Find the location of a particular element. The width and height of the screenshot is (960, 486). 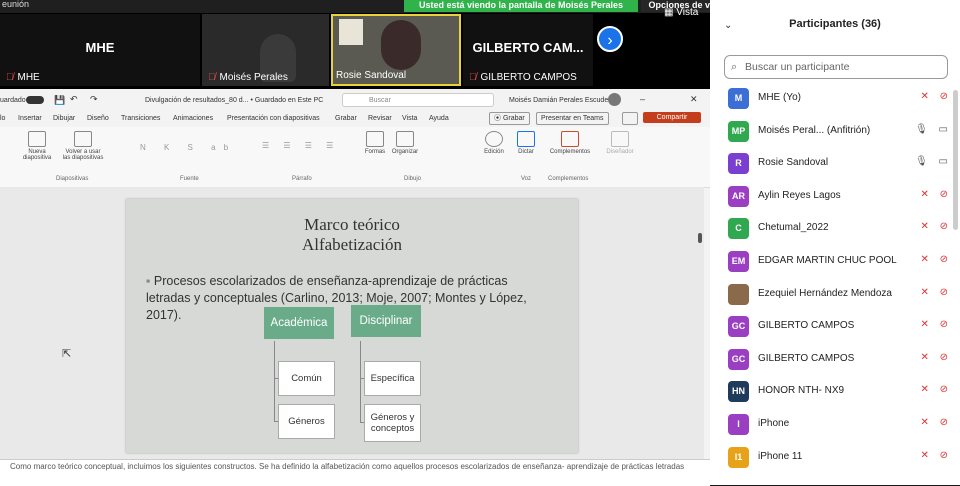

ppt-close-icon: ✕ is located at coordinates (694, 99).